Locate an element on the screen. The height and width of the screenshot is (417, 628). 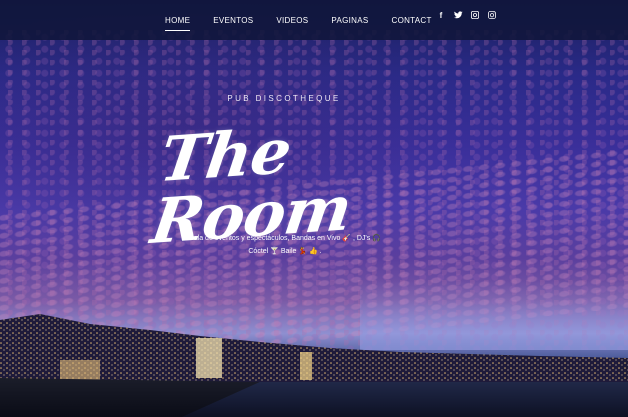
nav-eventos: EVENTOS is located at coordinates (233, 20).